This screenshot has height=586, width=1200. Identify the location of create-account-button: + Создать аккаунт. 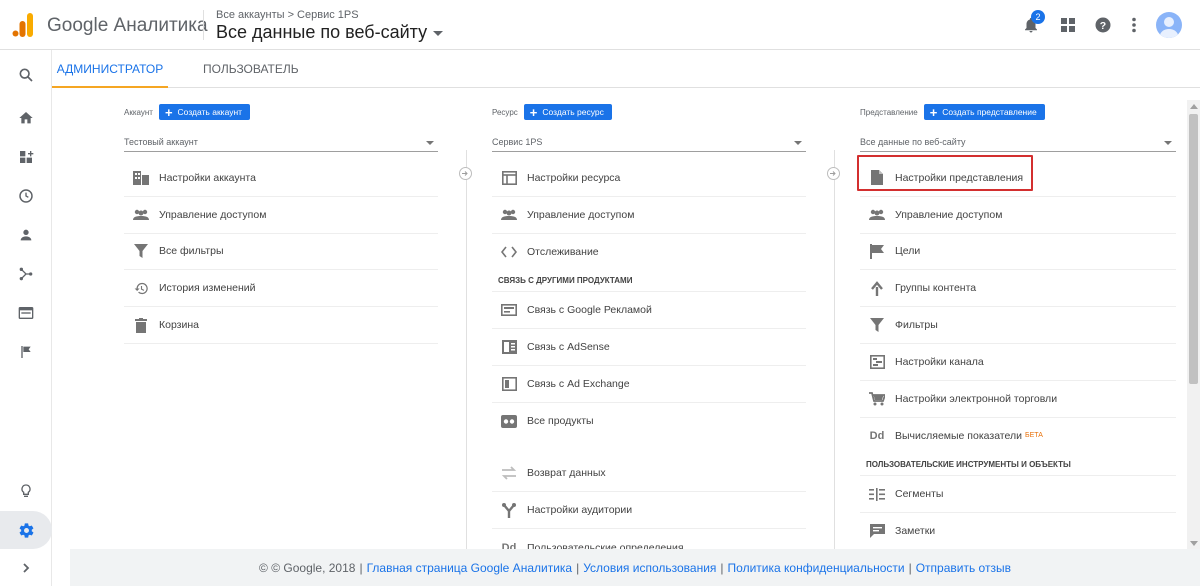
(204, 112).